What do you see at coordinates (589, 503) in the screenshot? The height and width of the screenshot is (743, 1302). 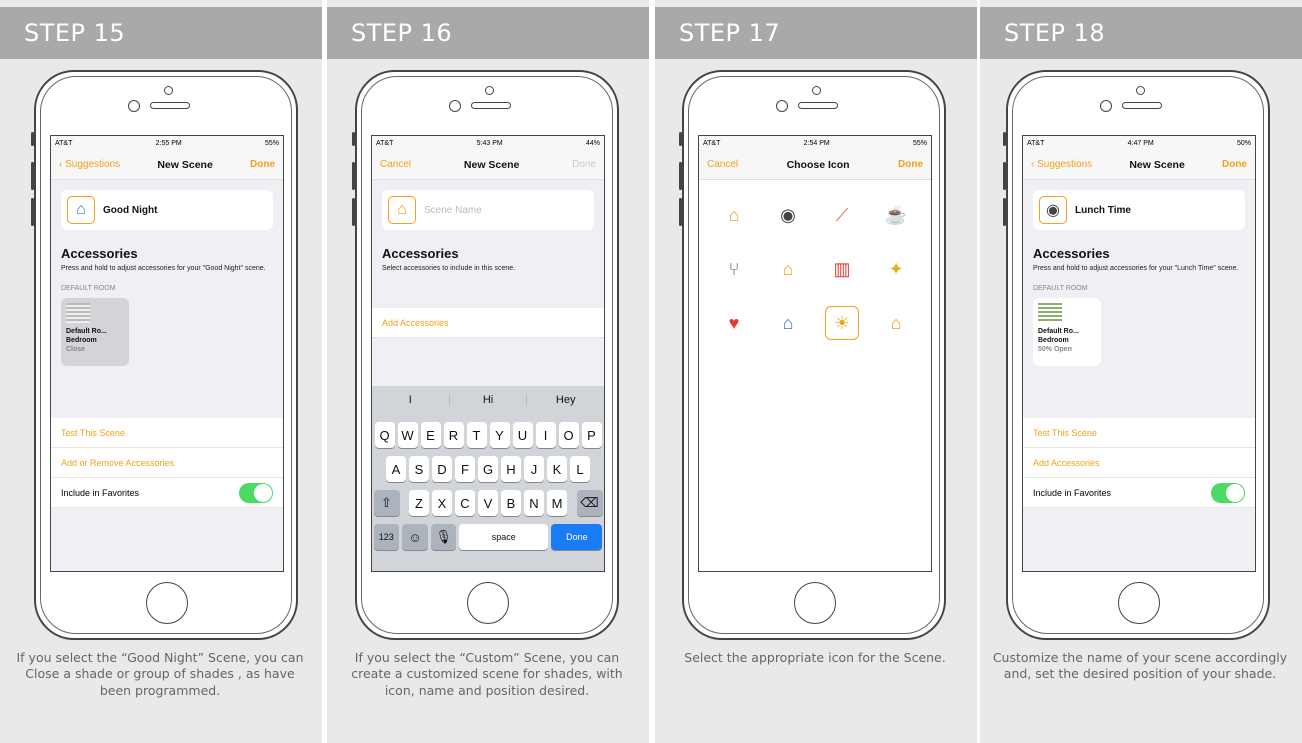 I see `delete-key: ⌫` at bounding box center [589, 503].